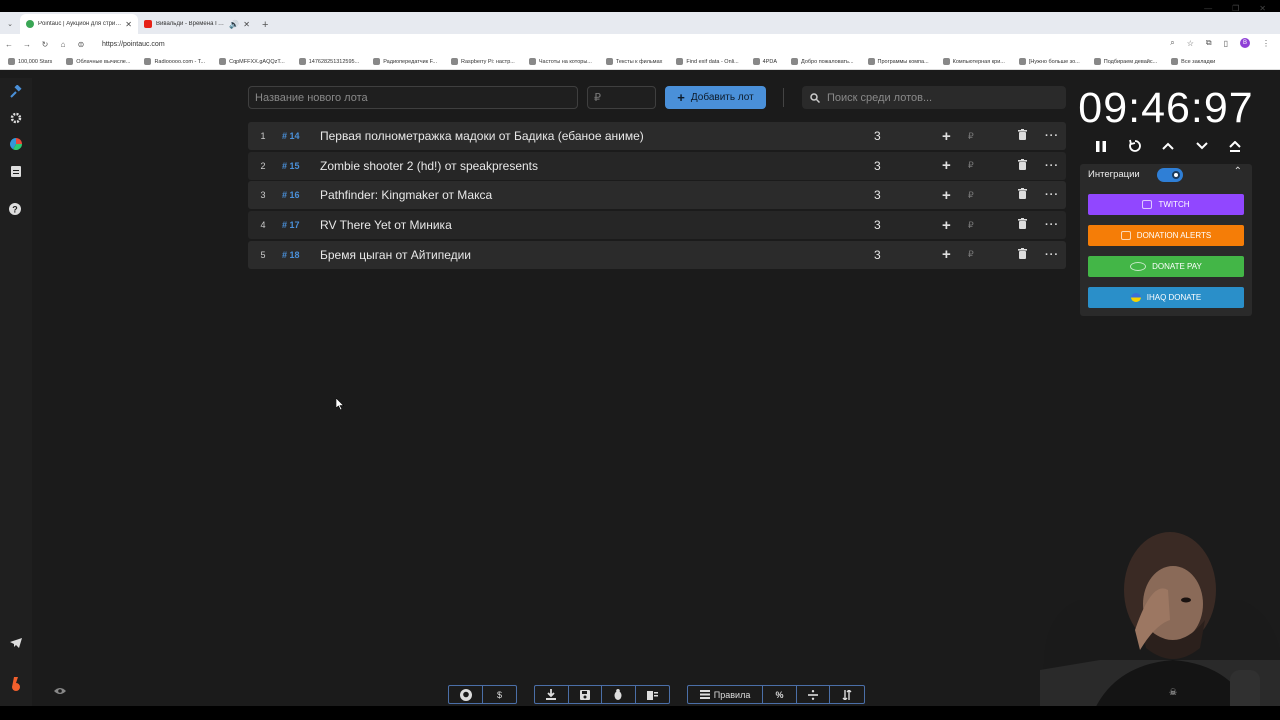  I want to click on forward-icon: →, so click(27, 44).